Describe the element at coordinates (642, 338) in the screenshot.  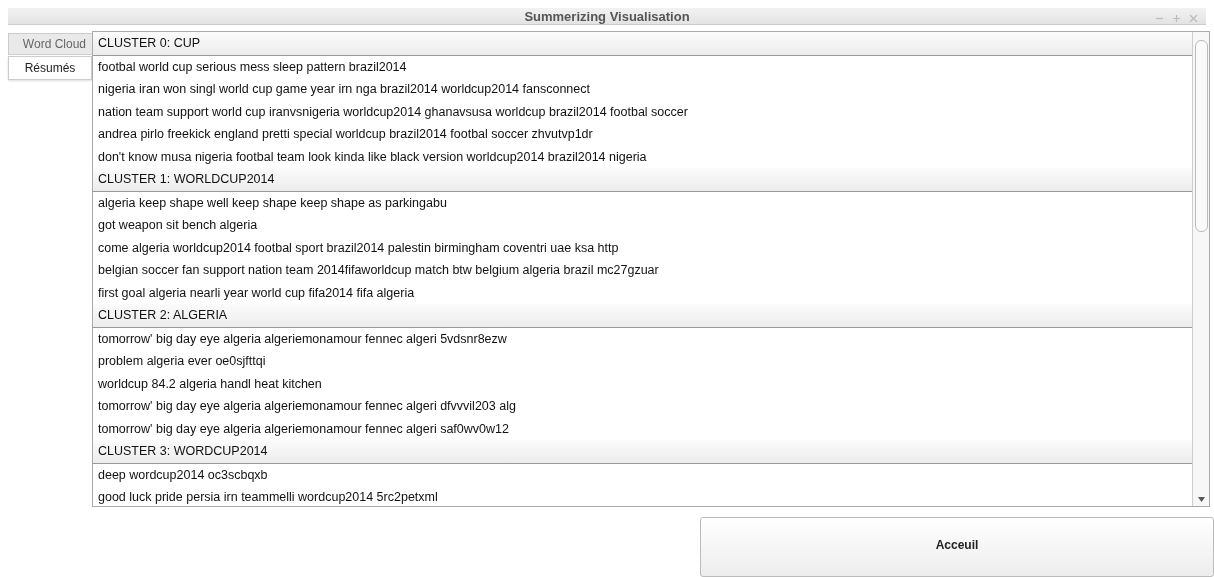
I see `list-item: tomorrow' big day eye algeria algeriemonamour fennec algeri 5vdsnr8ezw` at that location.